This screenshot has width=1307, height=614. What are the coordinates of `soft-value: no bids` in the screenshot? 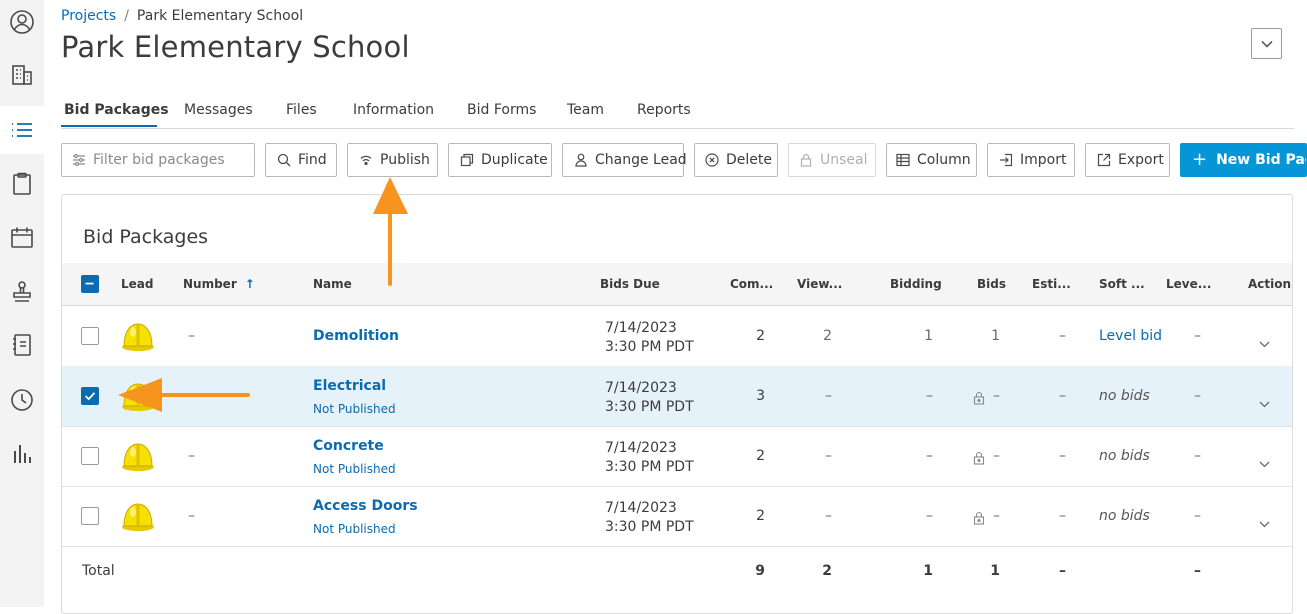 It's located at (1124, 456).